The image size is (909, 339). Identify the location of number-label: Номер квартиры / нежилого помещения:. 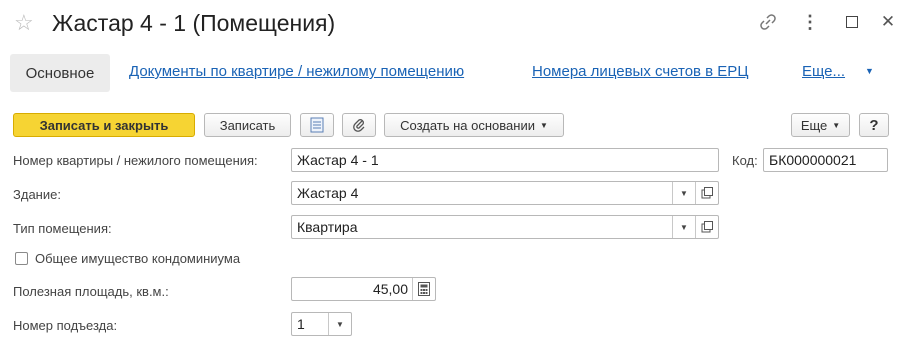
(135, 160).